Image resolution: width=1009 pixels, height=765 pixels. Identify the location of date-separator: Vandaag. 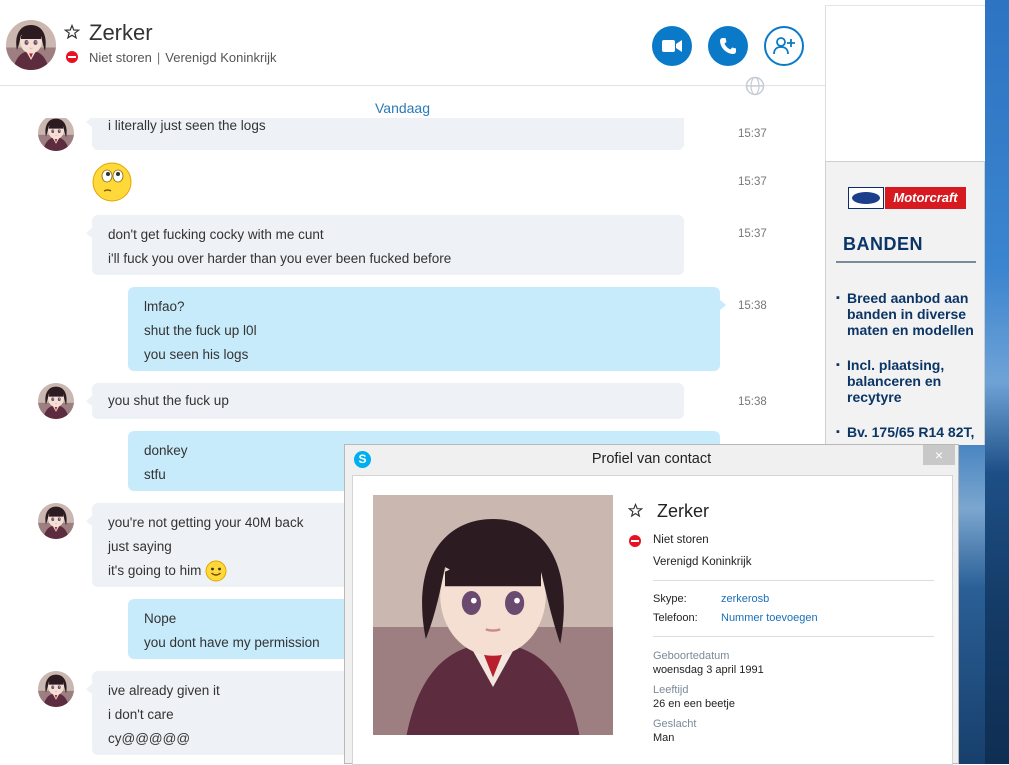
(402, 108).